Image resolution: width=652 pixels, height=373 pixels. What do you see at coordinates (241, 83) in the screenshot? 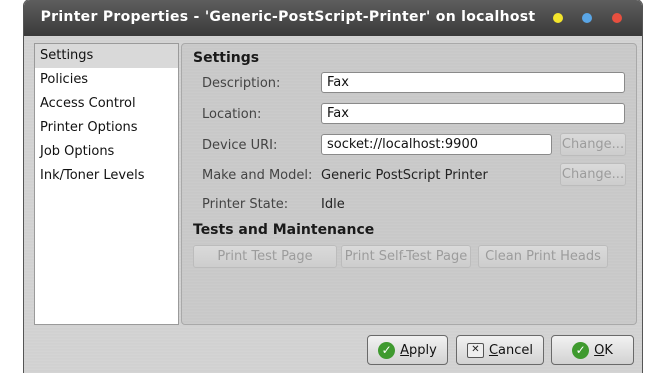
I see `description-label: Description:` at bounding box center [241, 83].